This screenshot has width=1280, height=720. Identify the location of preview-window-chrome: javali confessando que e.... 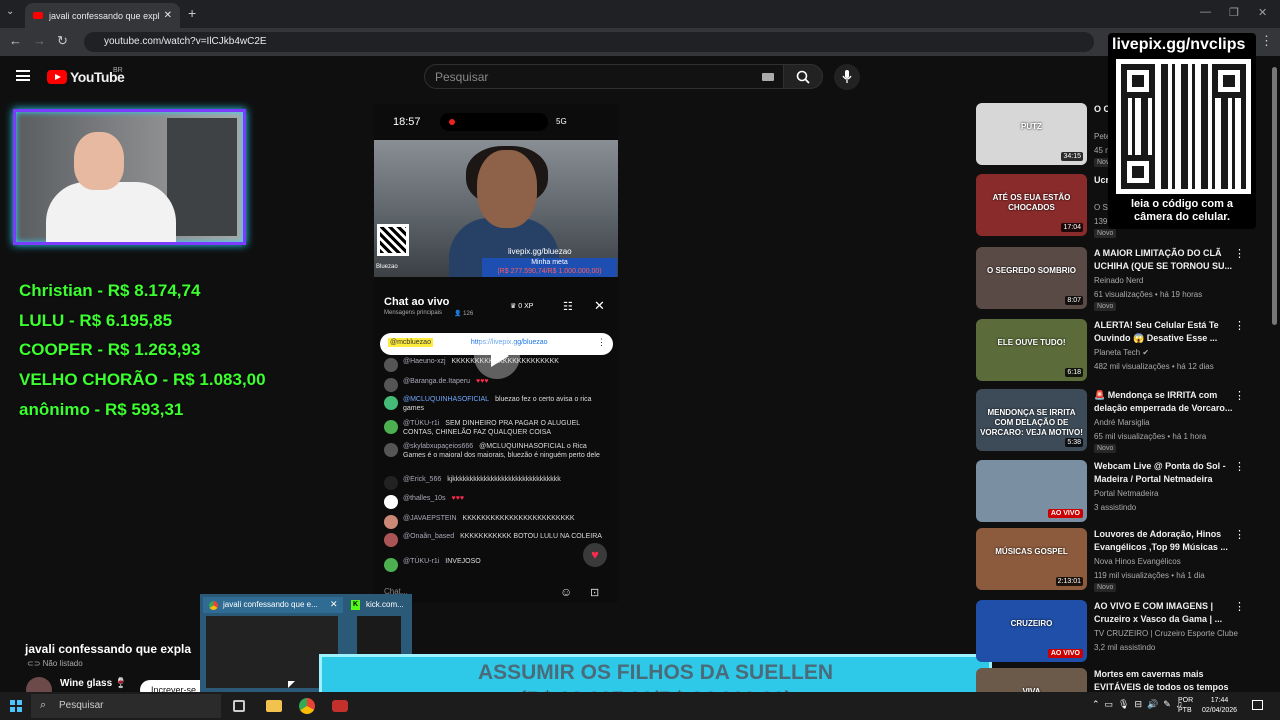
(273, 605).